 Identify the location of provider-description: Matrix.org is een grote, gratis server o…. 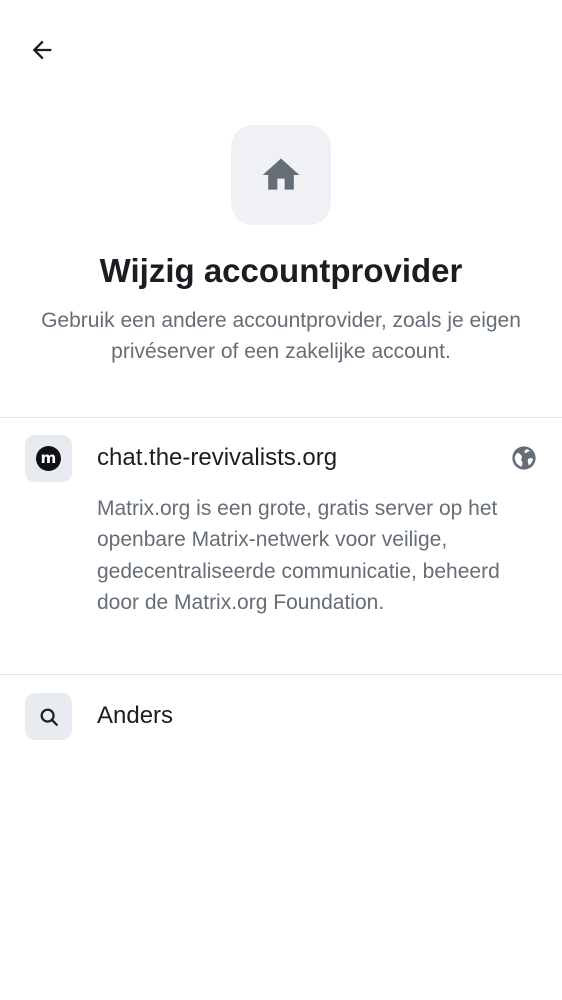
(298, 555).